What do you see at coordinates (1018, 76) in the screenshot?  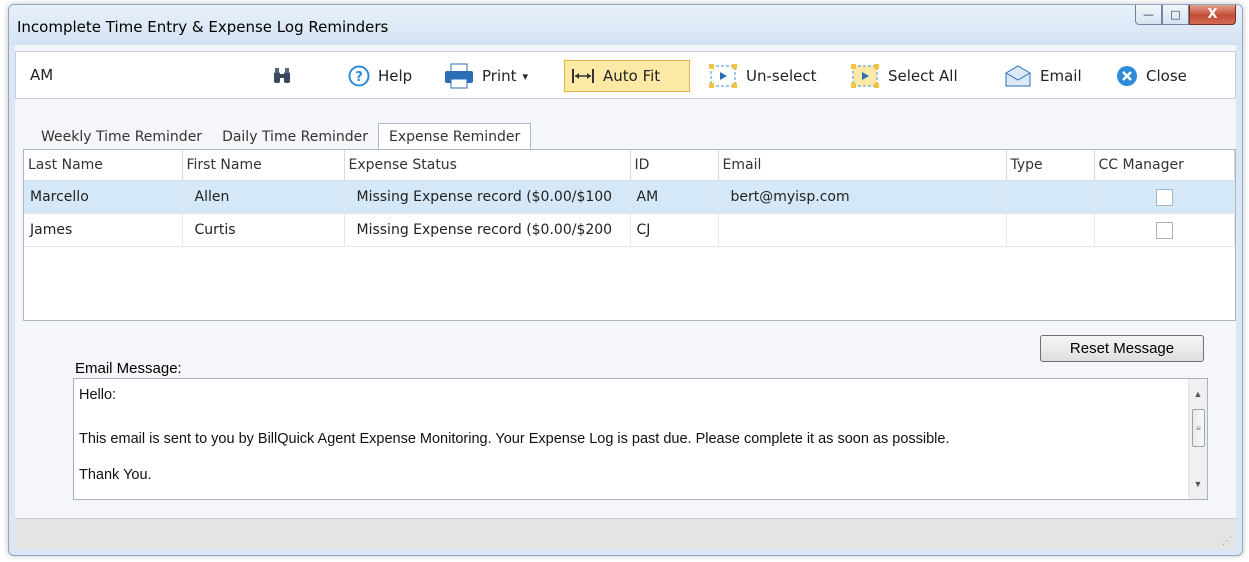 I see `envelope-icon` at bounding box center [1018, 76].